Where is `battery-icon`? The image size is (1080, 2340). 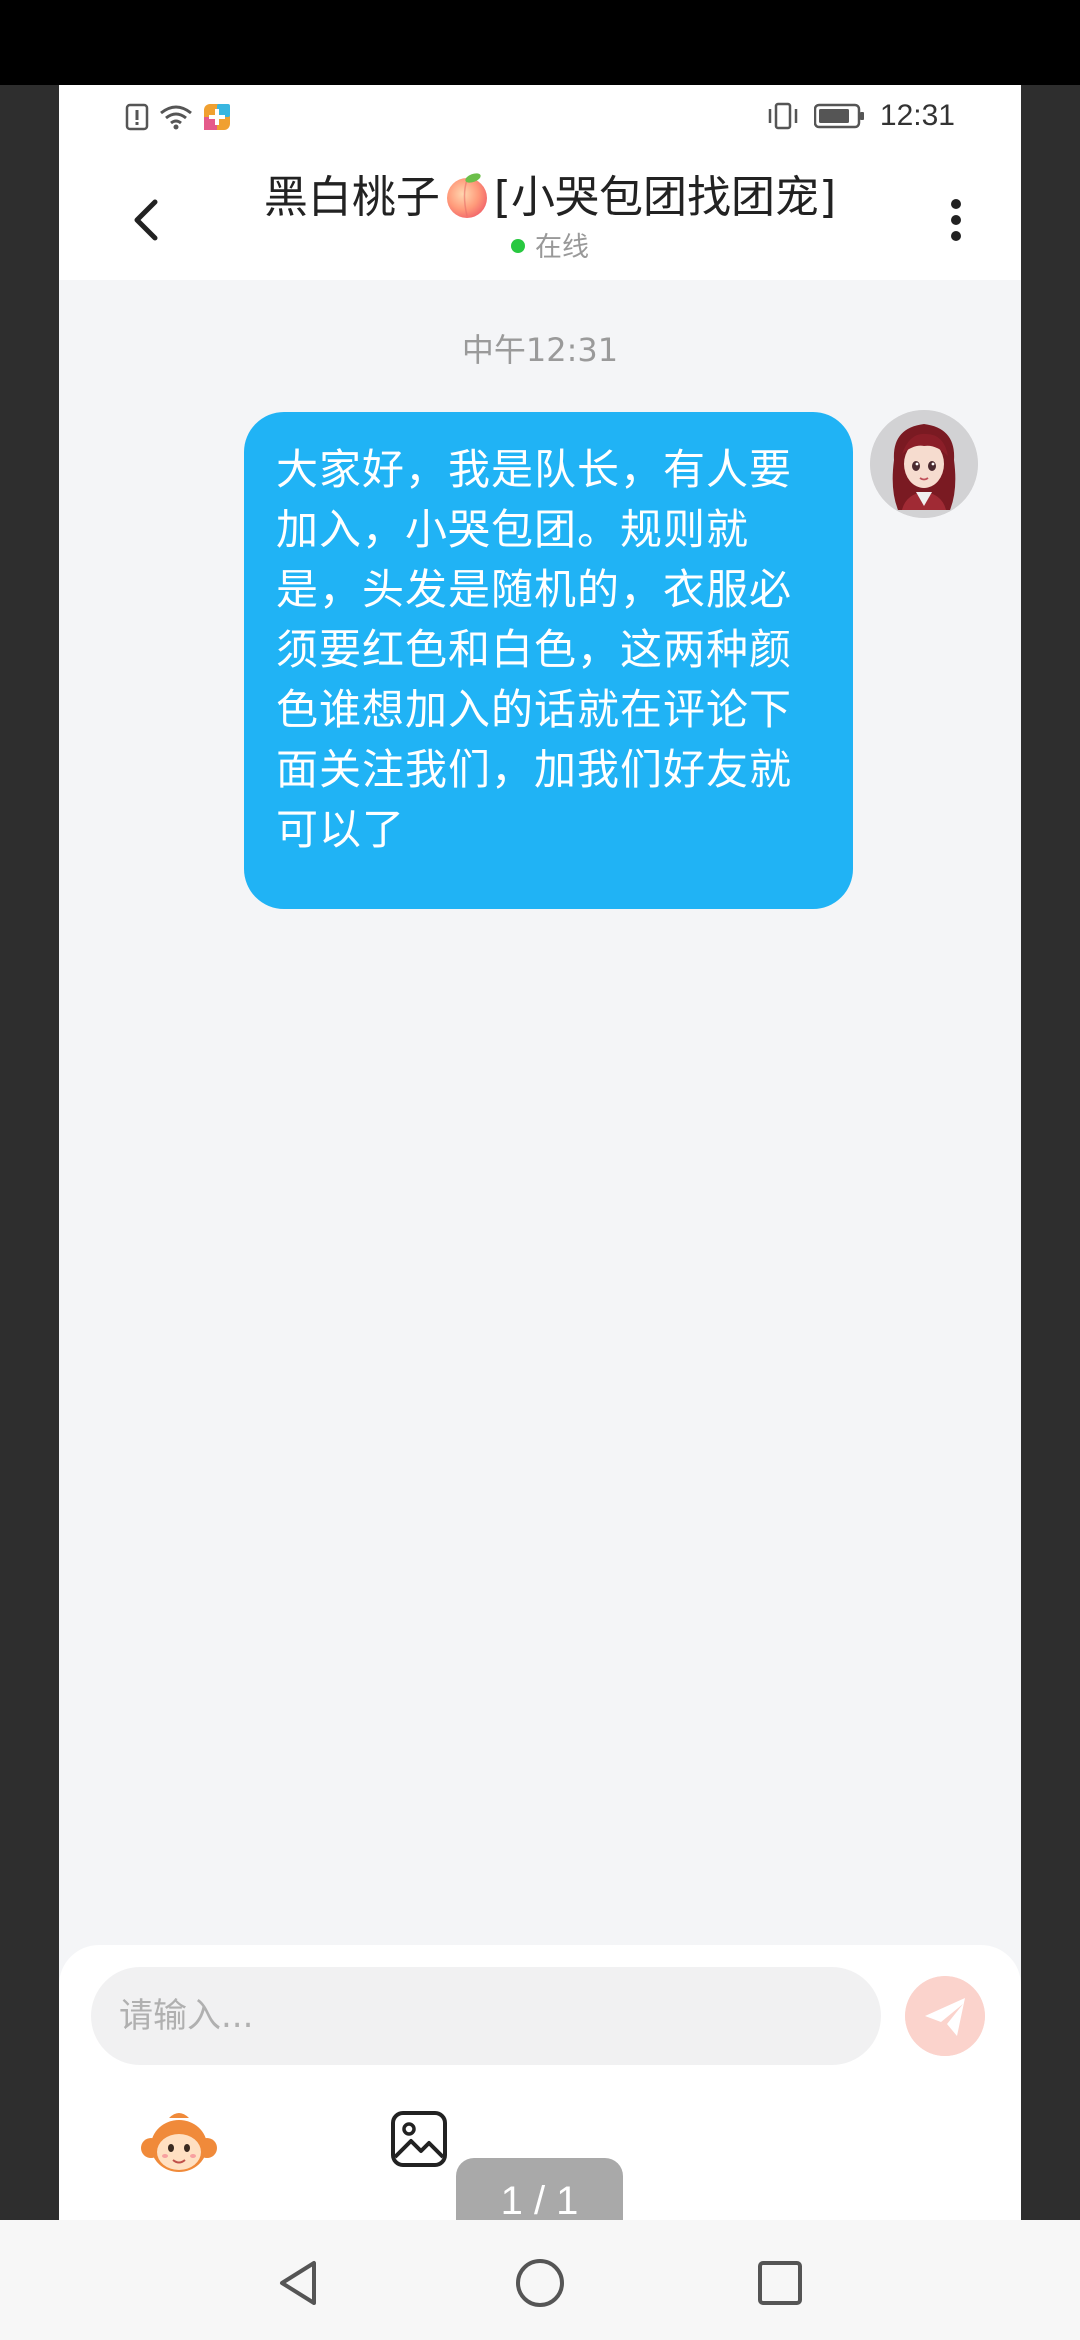
battery-icon is located at coordinates (838, 116).